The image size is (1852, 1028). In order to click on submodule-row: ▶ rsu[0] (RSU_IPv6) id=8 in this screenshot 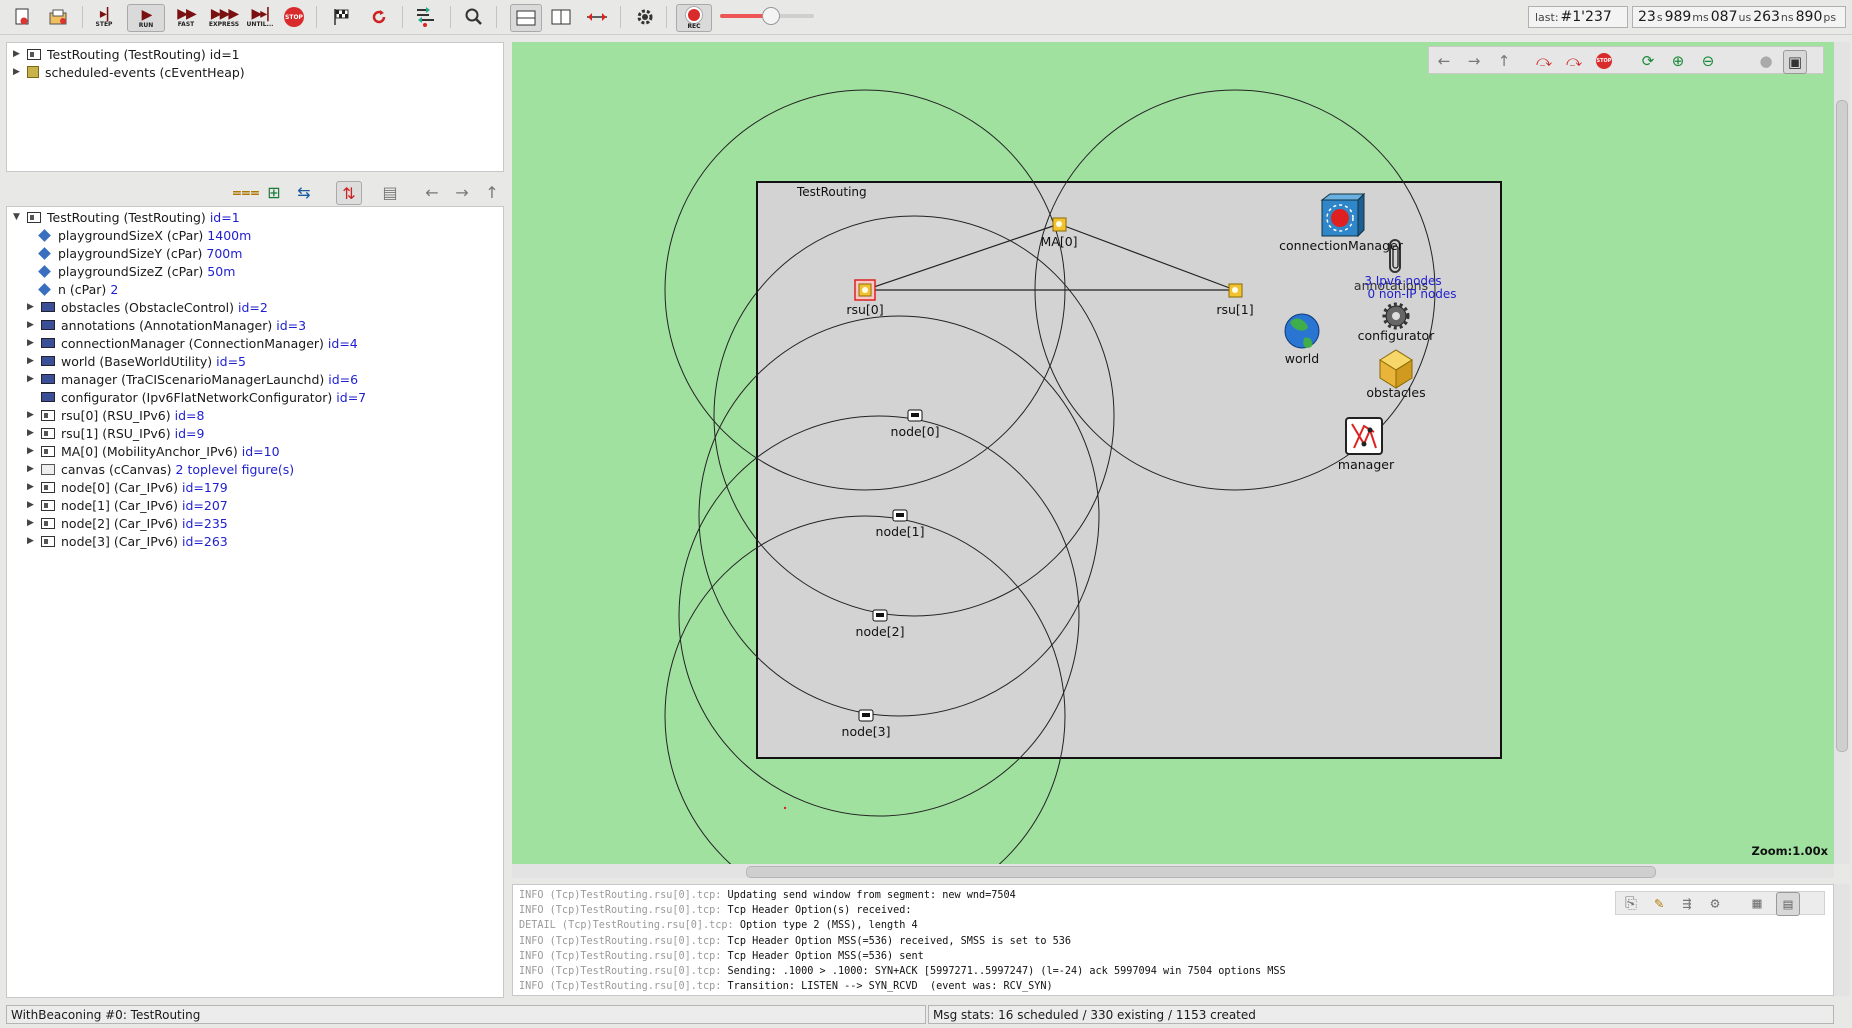, I will do `click(115, 415)`.